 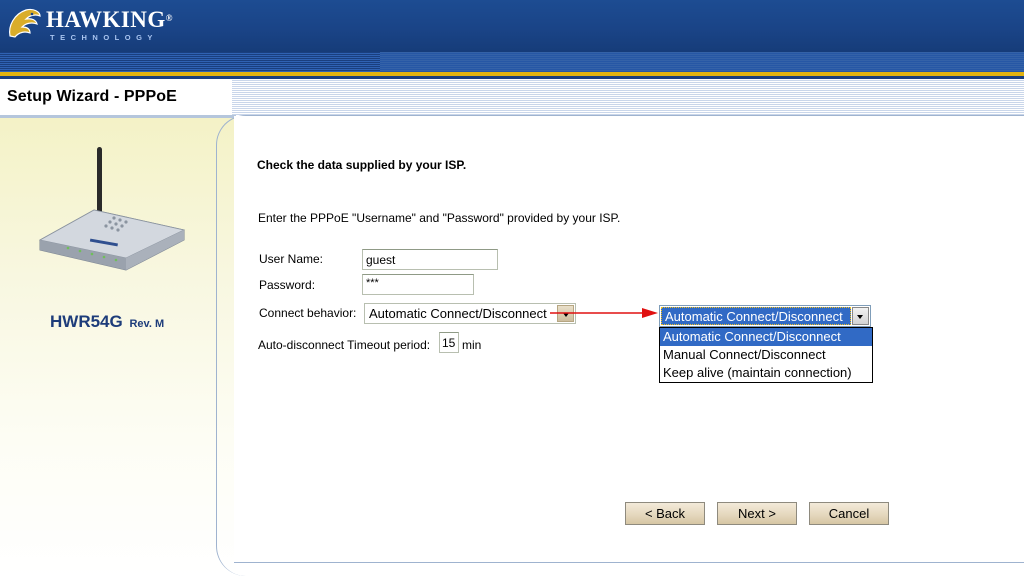 I want to click on sidebar-top-edge, so click(x=118, y=116).